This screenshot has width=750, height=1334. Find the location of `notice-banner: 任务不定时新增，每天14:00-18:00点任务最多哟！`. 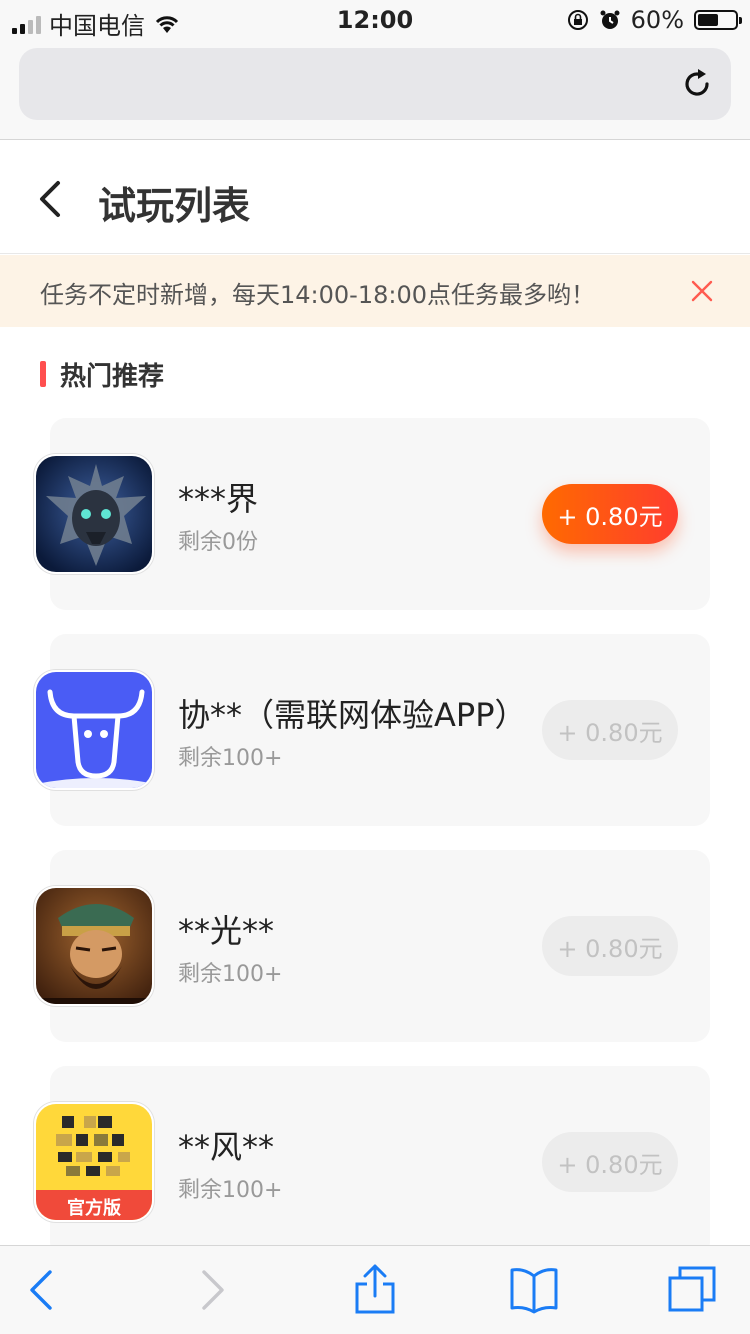

notice-banner: 任务不定时新增，每天14:00-18:00点任务最多哟！ is located at coordinates (375, 291).